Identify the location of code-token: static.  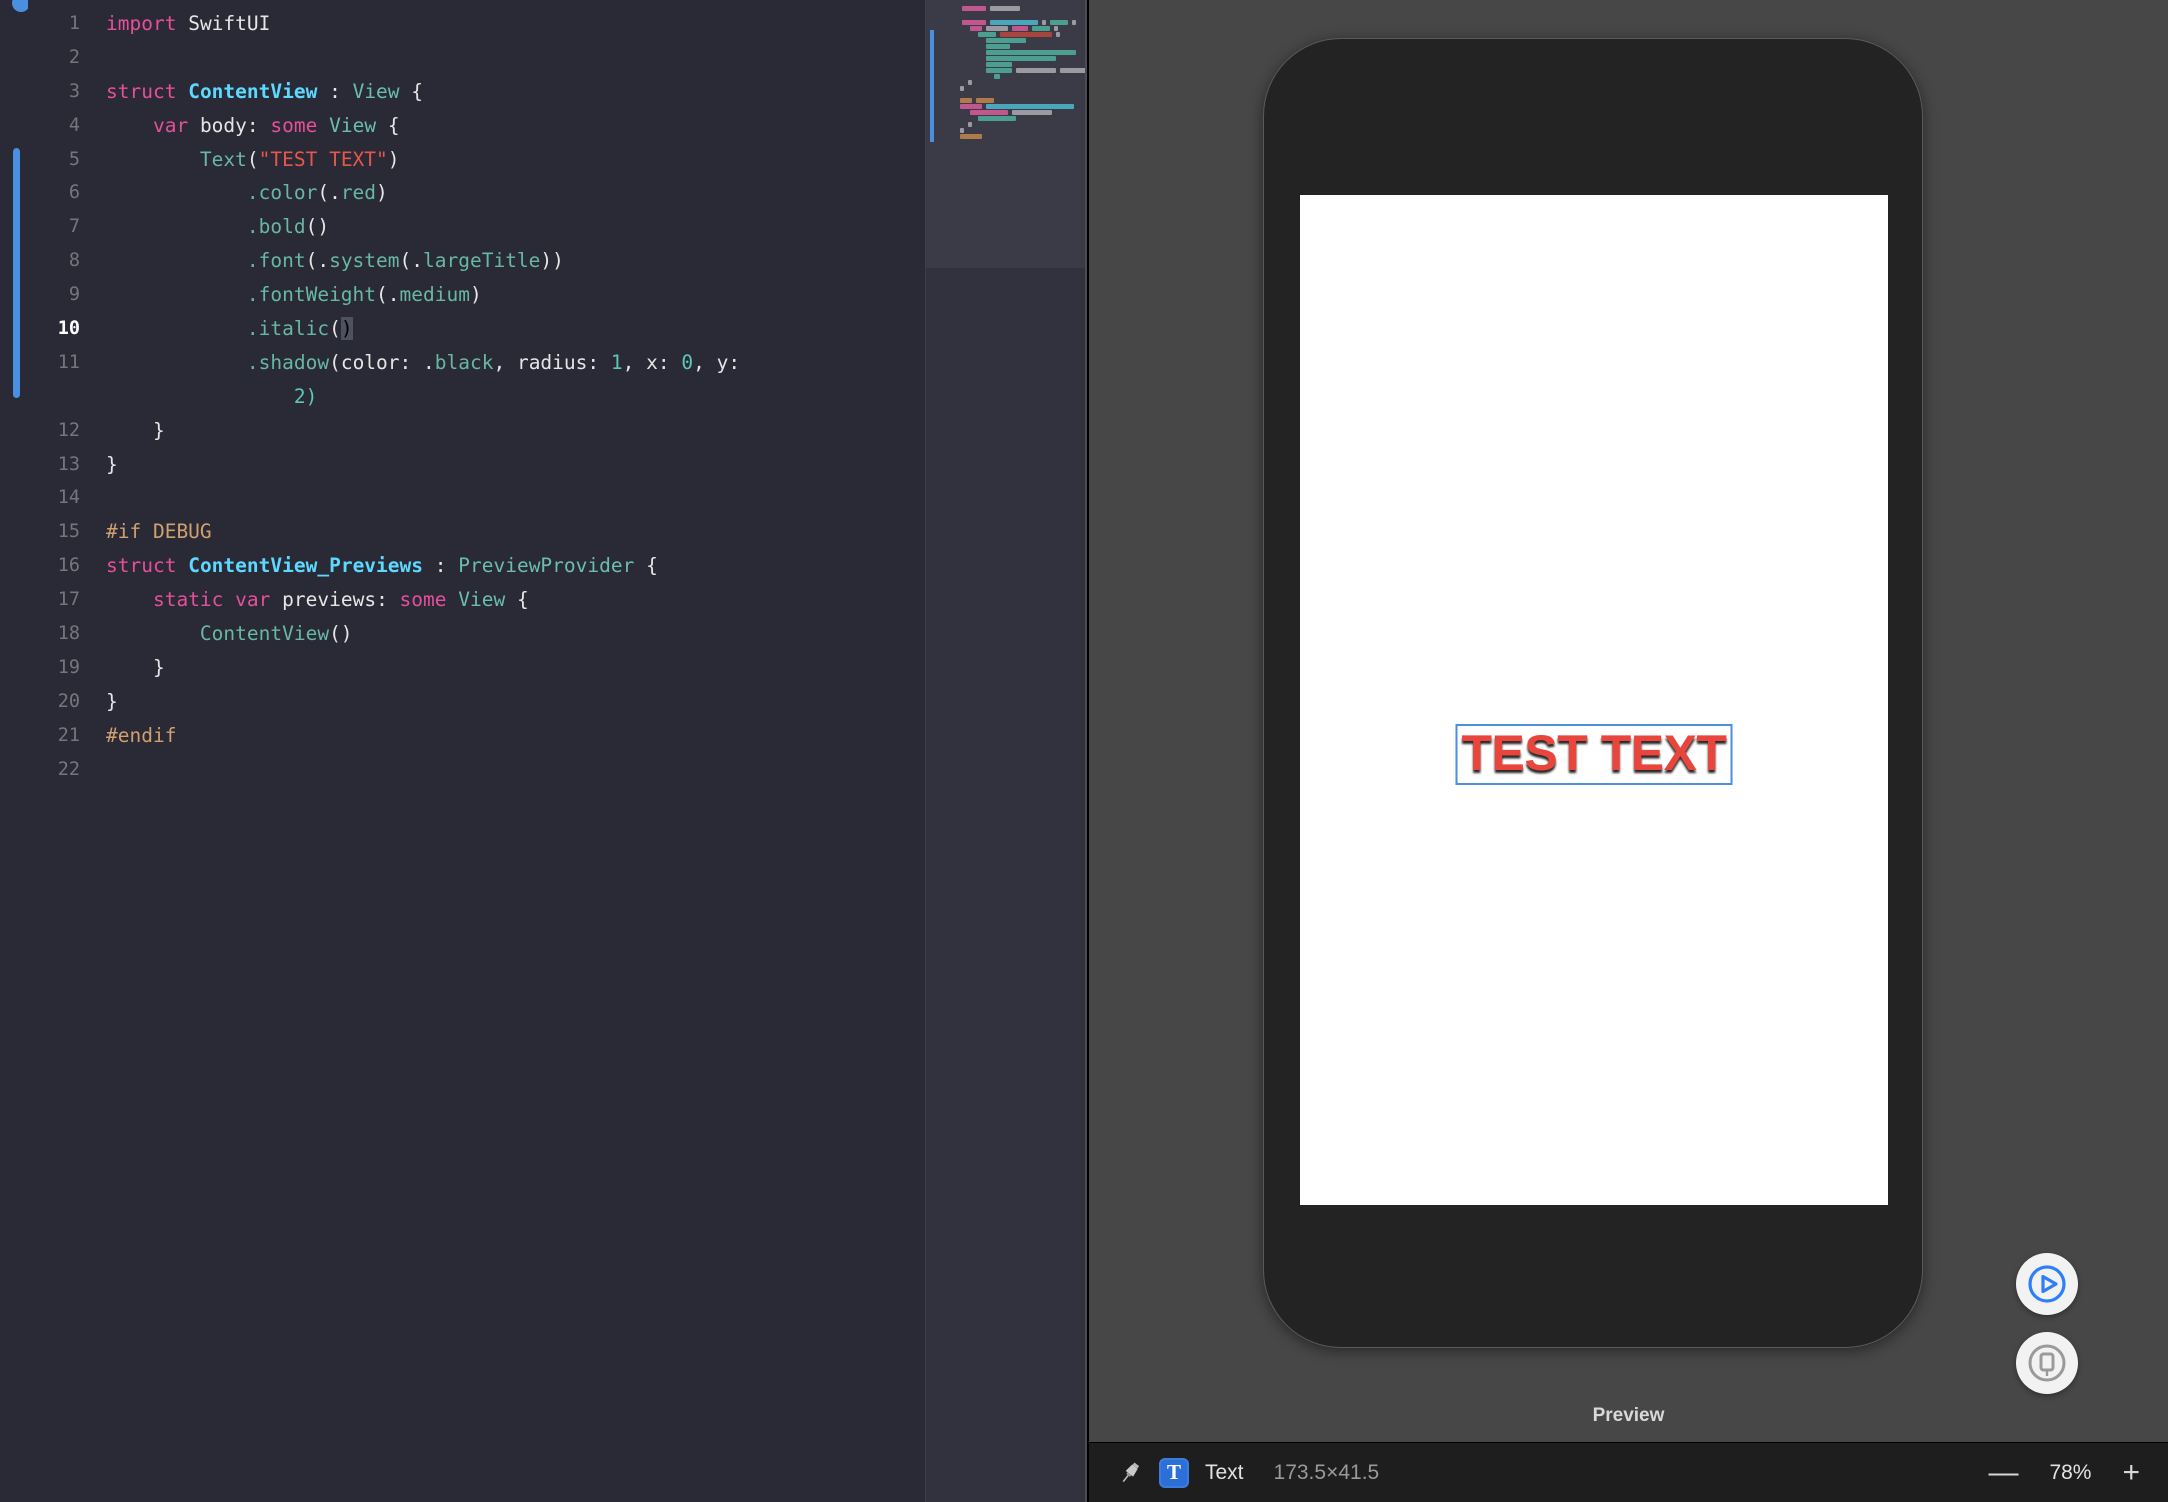
(188, 600).